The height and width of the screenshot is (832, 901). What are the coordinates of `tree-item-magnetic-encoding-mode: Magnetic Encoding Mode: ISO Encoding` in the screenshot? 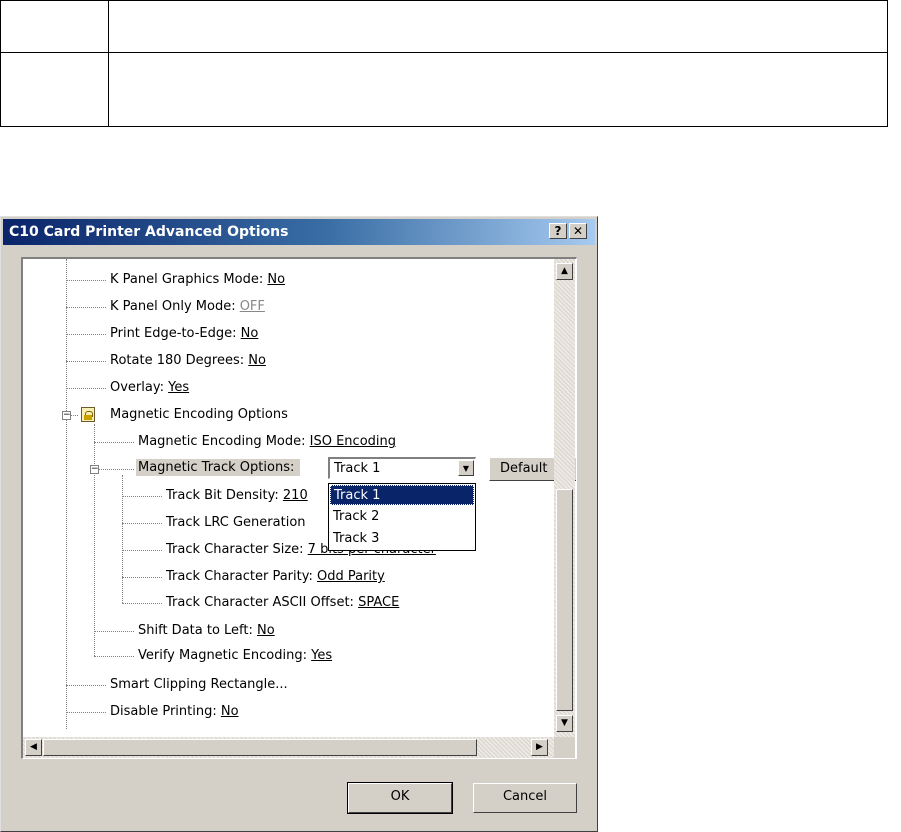 It's located at (267, 442).